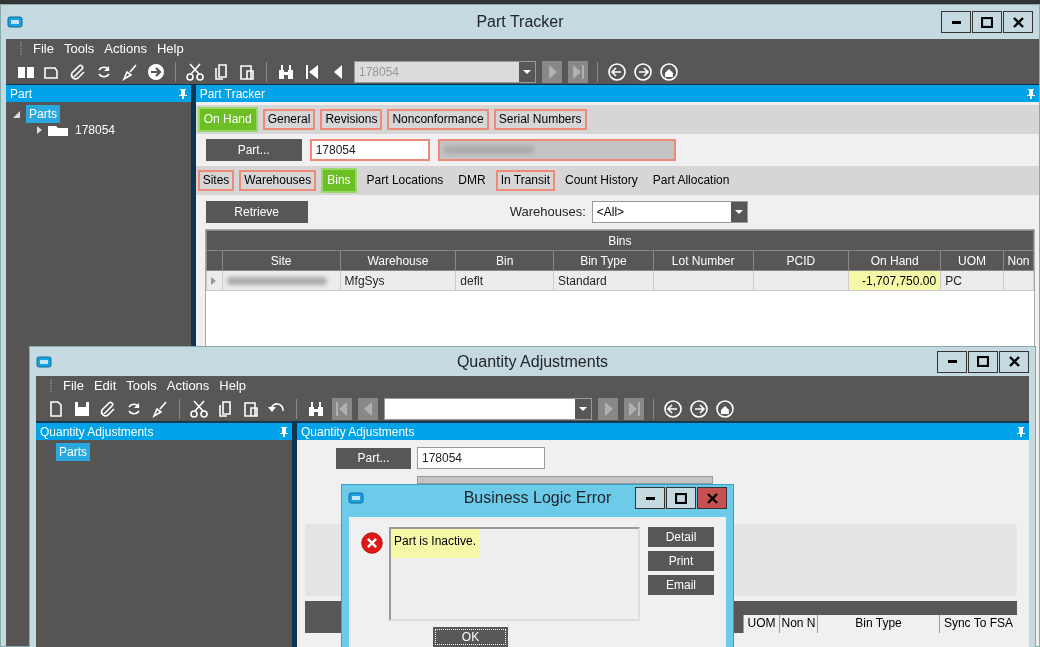 The width and height of the screenshot is (1040, 647). What do you see at coordinates (547, 212) in the screenshot?
I see `warehouses-label: Warehouses:` at bounding box center [547, 212].